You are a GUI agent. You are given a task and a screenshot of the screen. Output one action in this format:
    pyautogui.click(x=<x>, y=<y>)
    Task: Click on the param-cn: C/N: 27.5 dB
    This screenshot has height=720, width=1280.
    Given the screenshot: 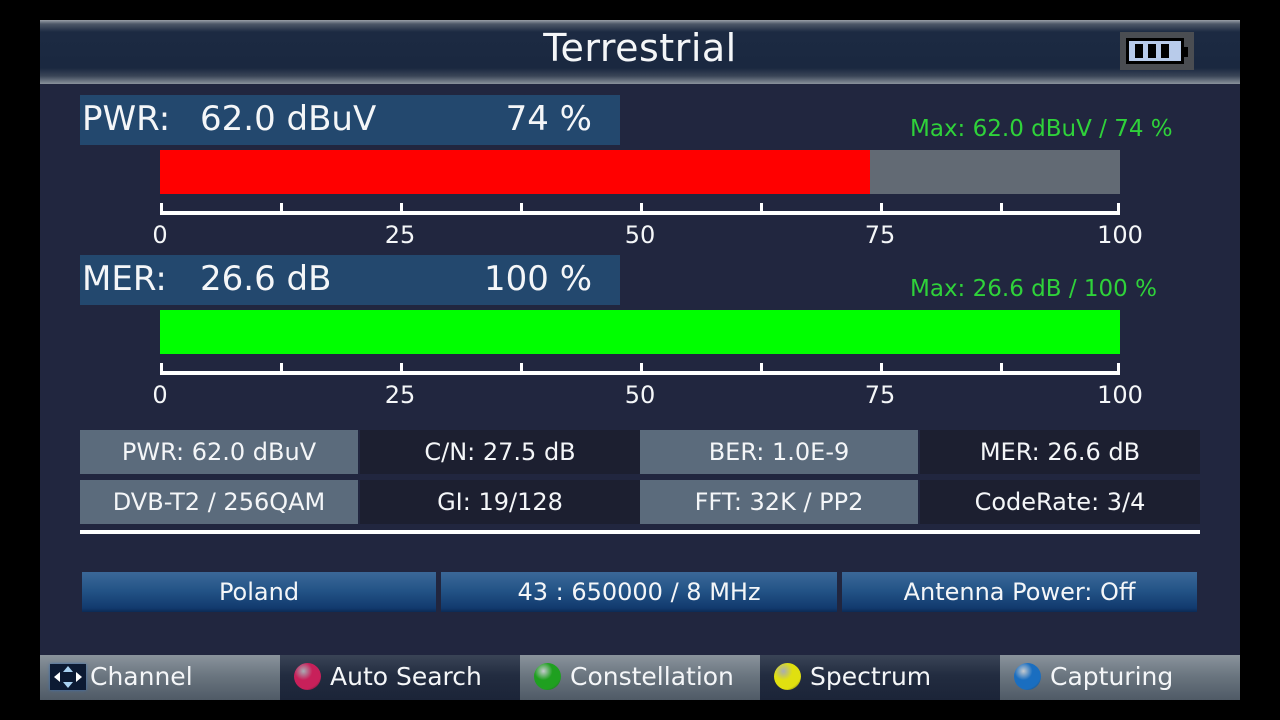 What is the action you would take?
    pyautogui.click(x=500, y=452)
    